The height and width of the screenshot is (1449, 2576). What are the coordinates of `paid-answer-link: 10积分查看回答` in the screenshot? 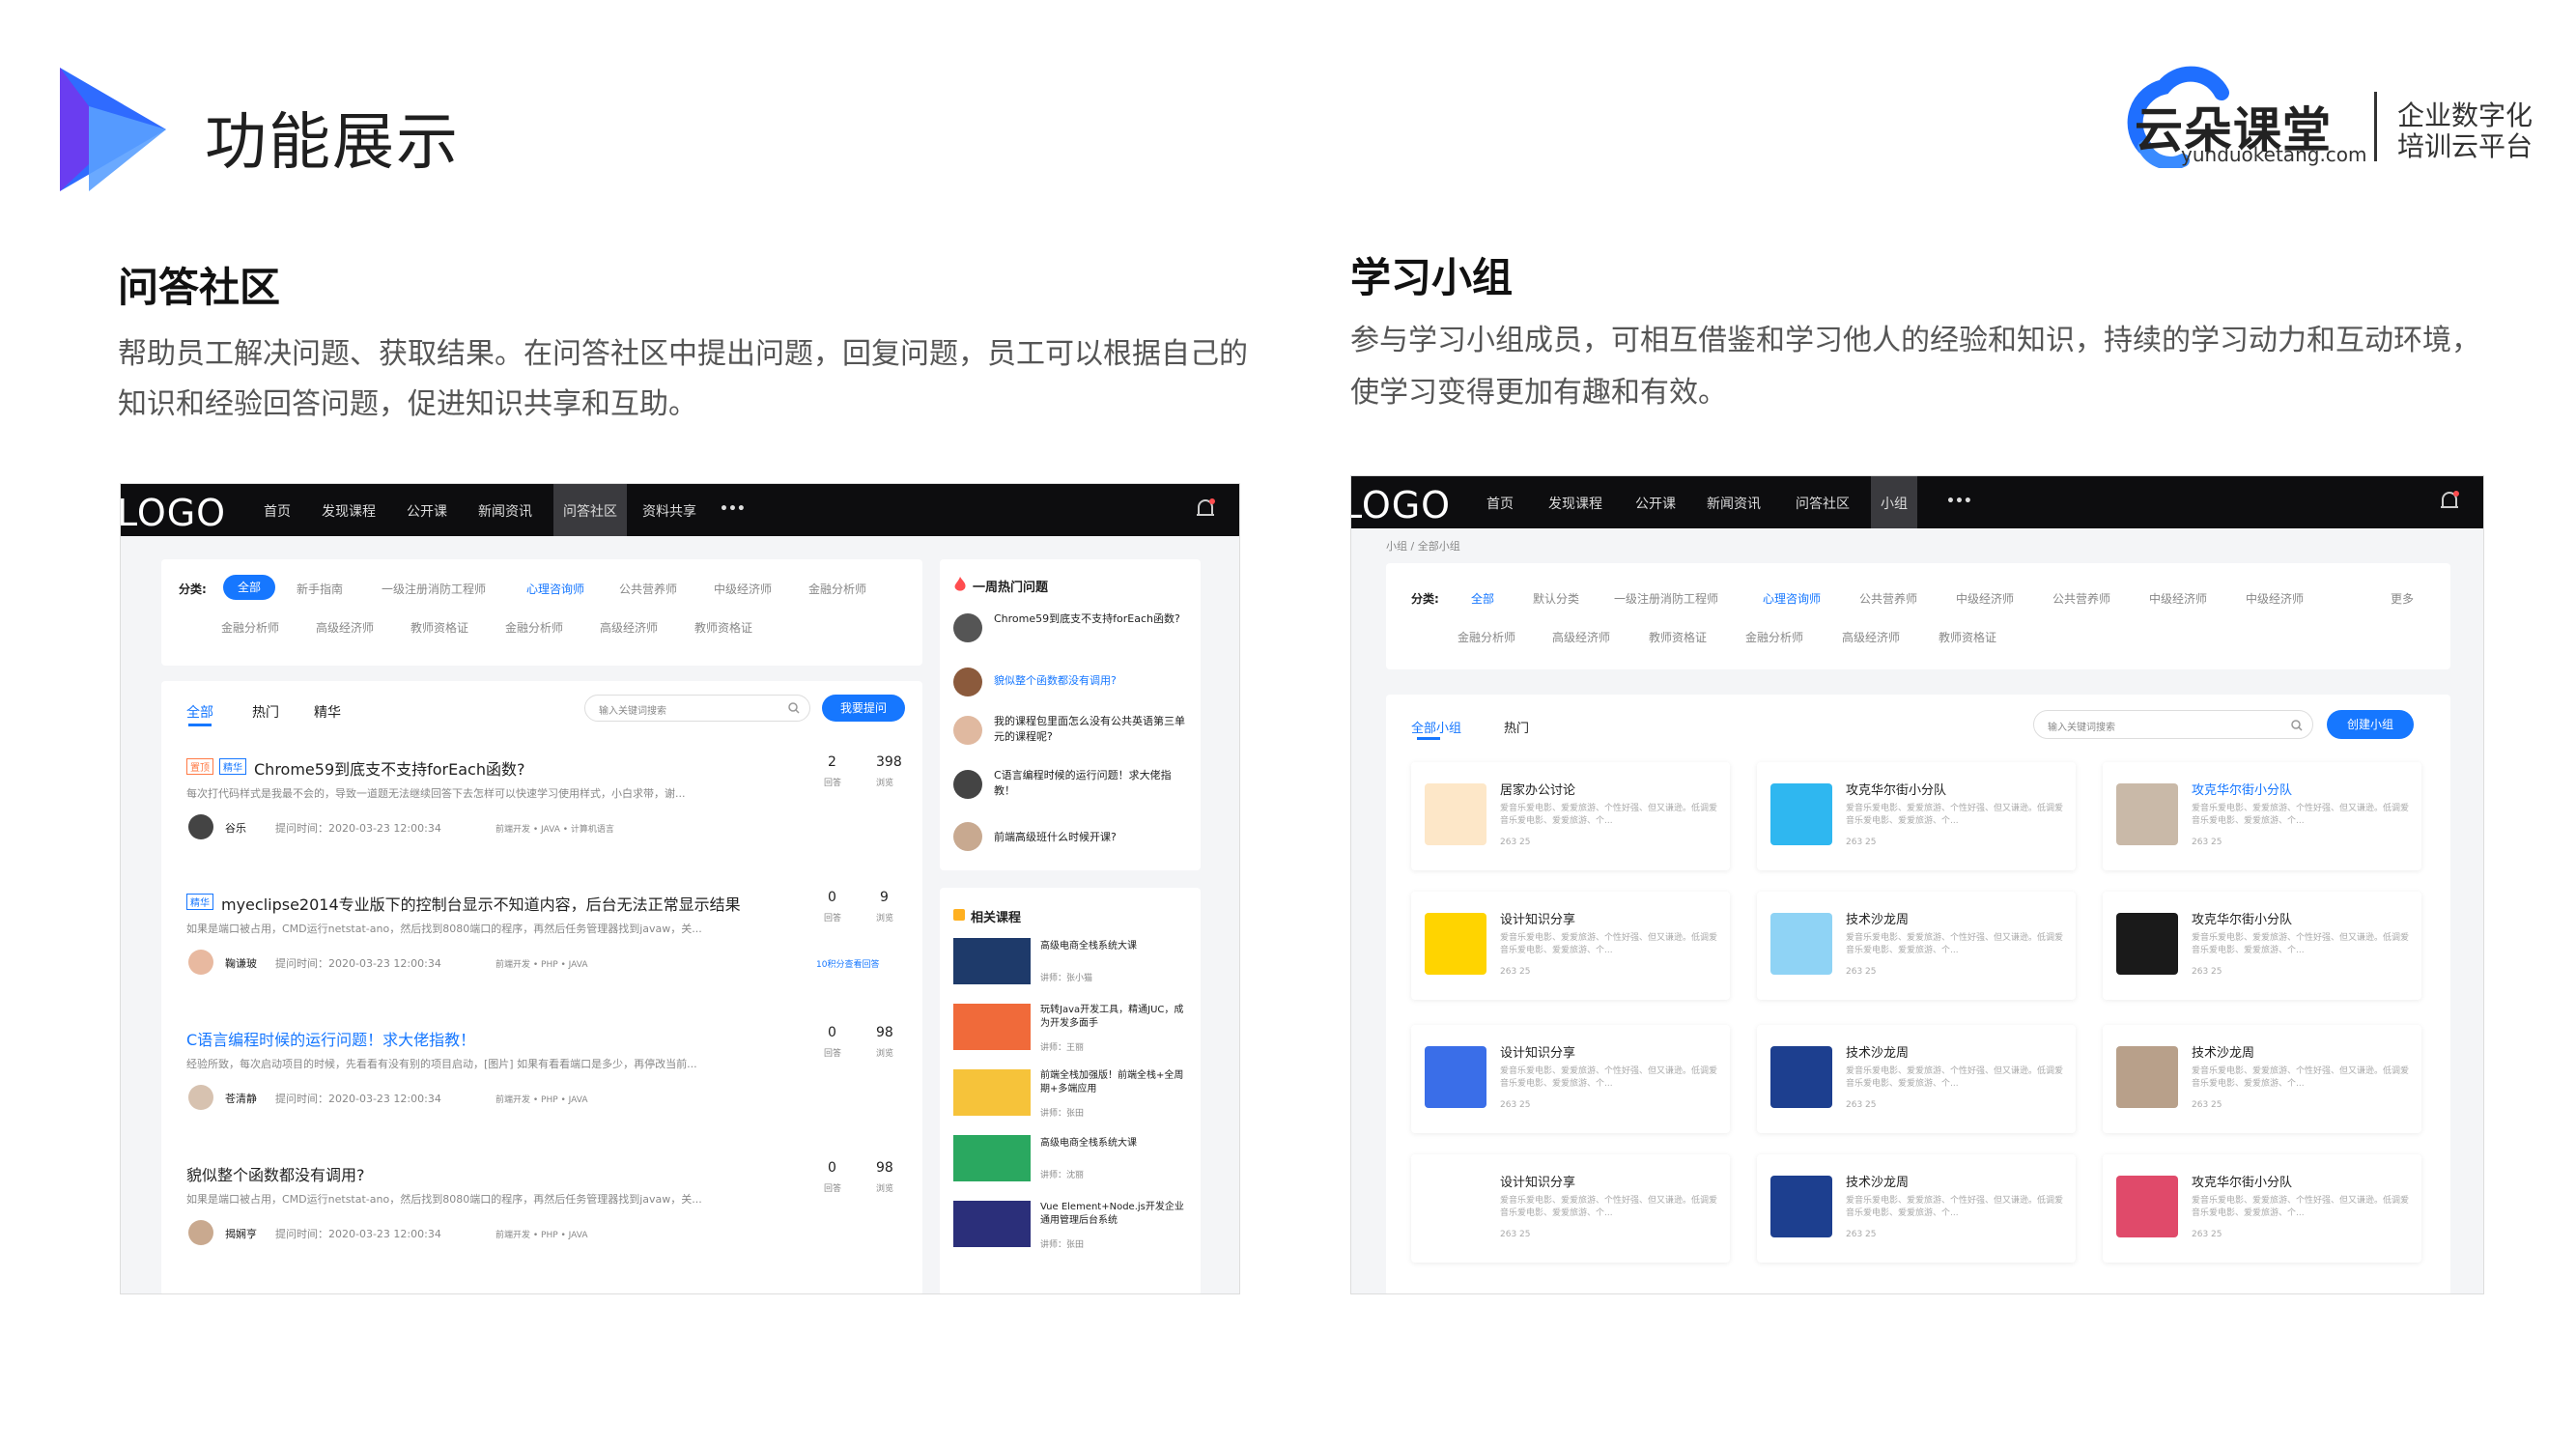 It's located at (847, 963).